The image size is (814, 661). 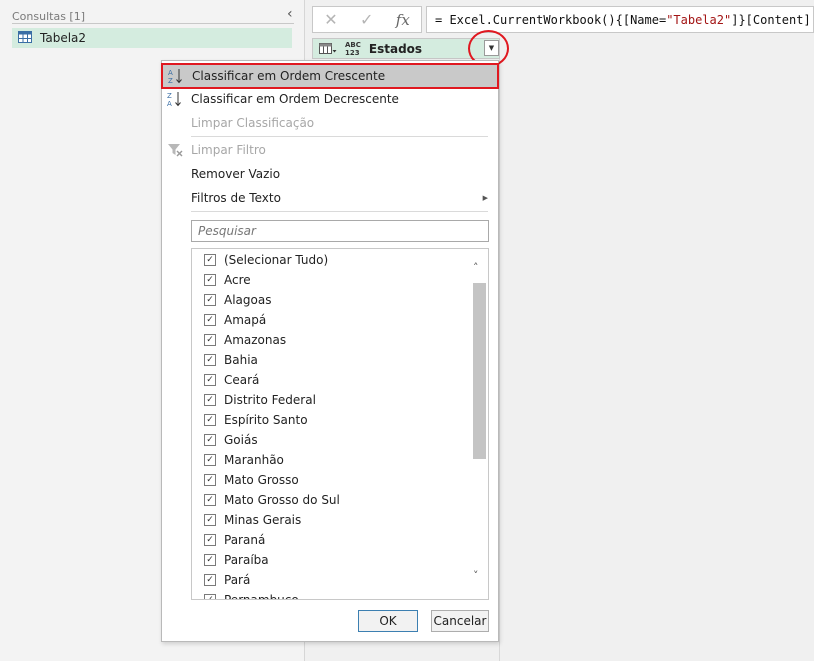 What do you see at coordinates (479, 371) in the screenshot?
I see `scroll-thumb` at bounding box center [479, 371].